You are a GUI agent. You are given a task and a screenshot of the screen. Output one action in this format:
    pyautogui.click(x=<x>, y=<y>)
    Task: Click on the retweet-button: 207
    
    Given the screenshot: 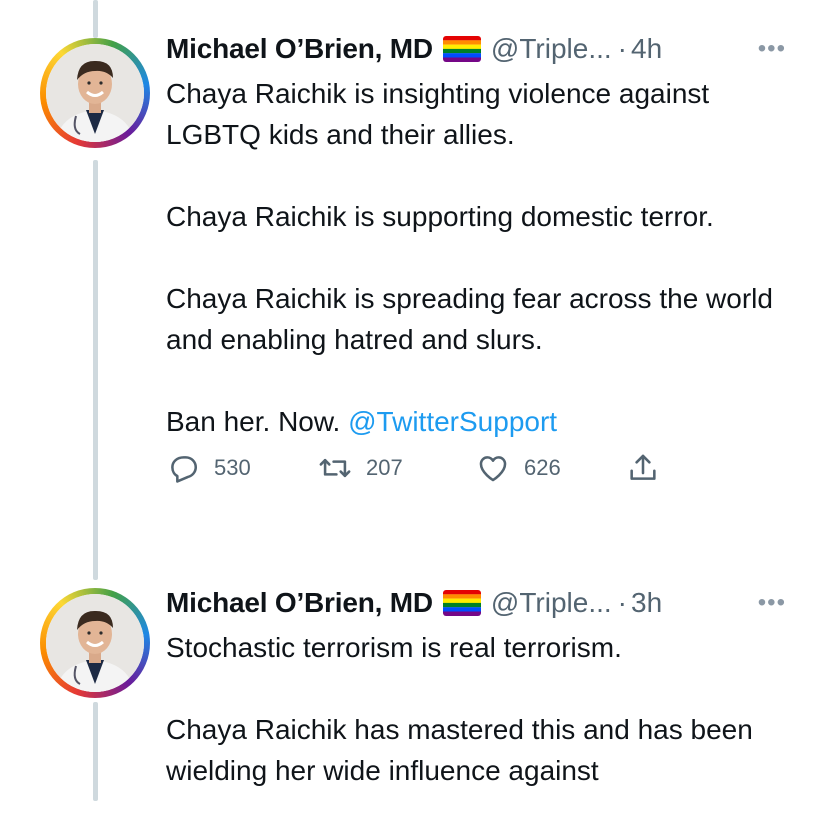 What is the action you would take?
    pyautogui.click(x=397, y=468)
    